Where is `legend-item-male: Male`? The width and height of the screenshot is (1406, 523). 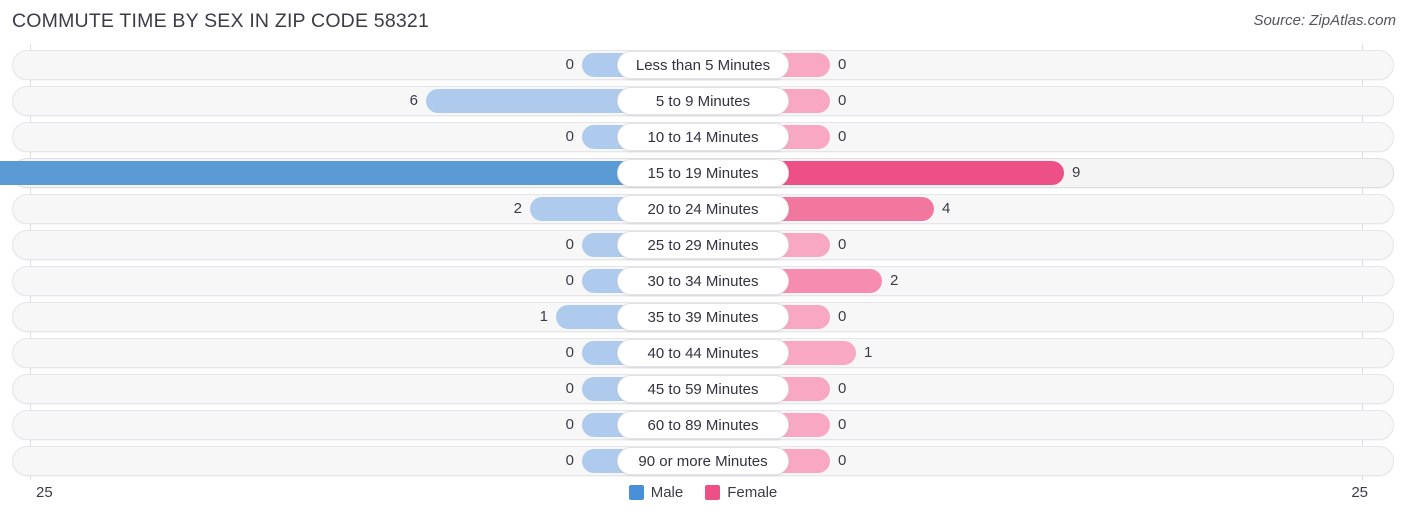 legend-item-male: Male is located at coordinates (656, 492).